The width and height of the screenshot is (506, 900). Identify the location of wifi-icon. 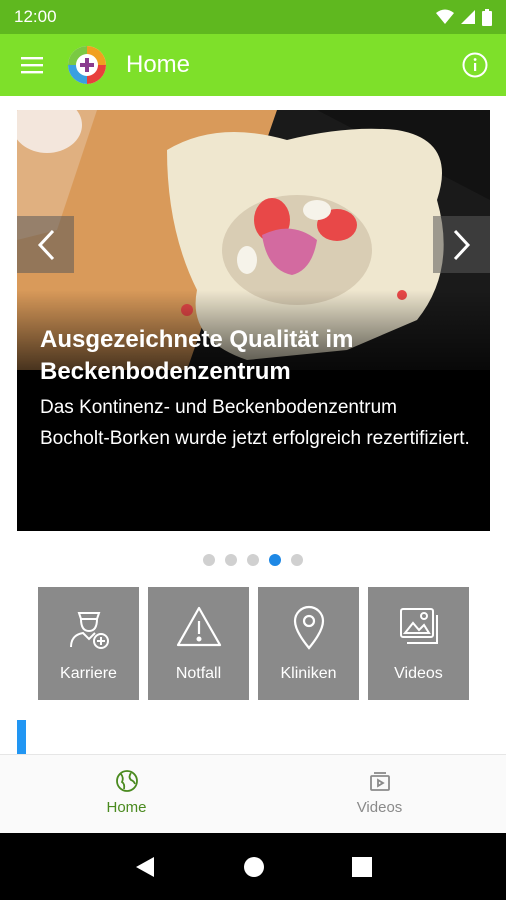
(445, 16).